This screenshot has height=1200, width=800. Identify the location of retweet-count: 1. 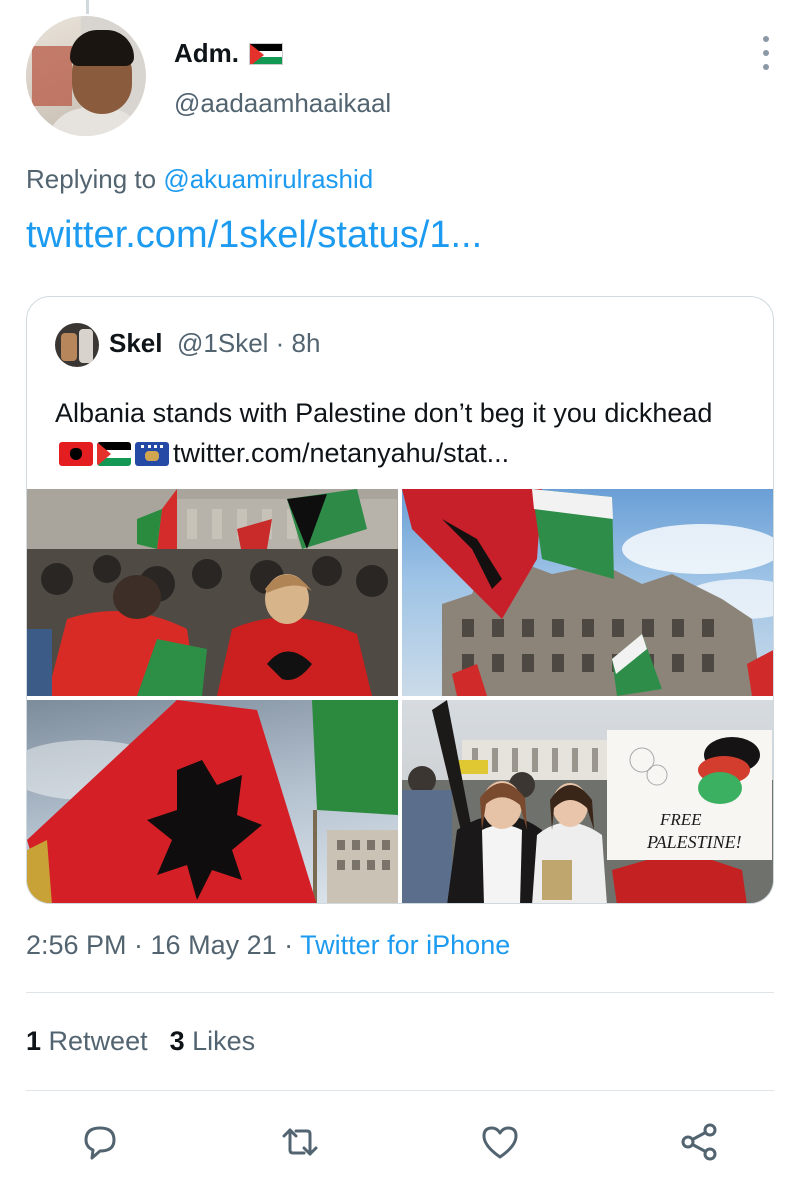
(34, 1041).